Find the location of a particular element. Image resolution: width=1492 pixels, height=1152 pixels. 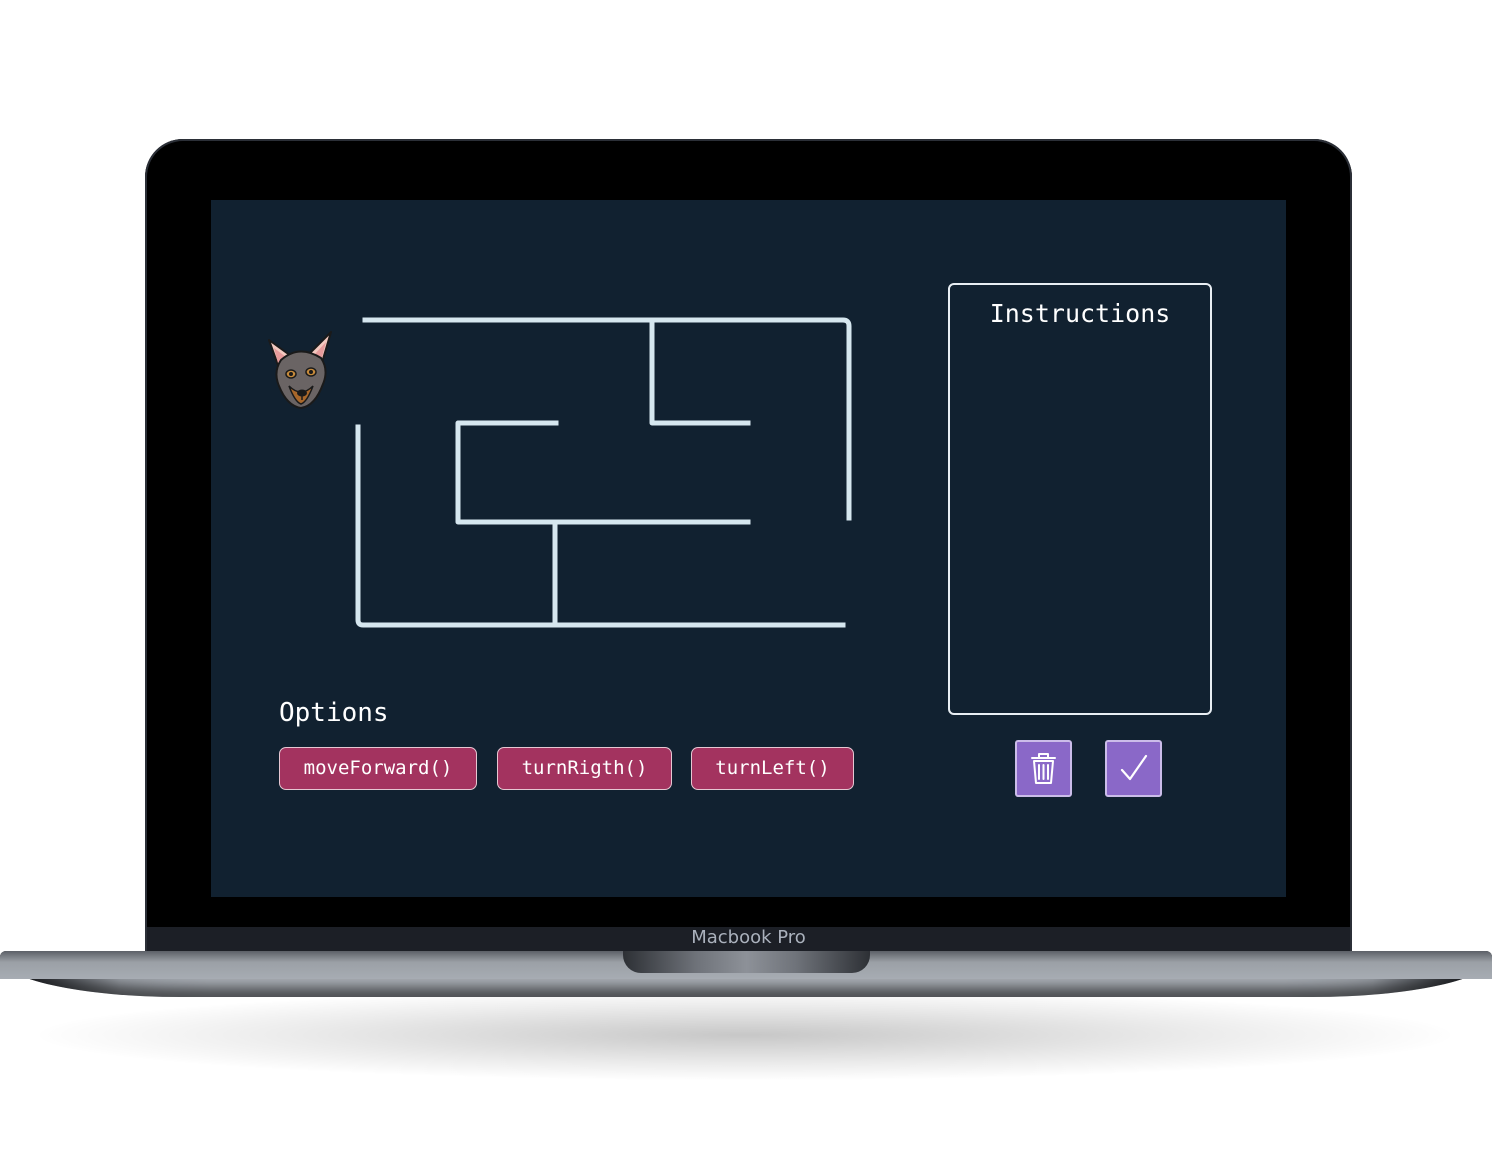

delete-button is located at coordinates (1043, 768).